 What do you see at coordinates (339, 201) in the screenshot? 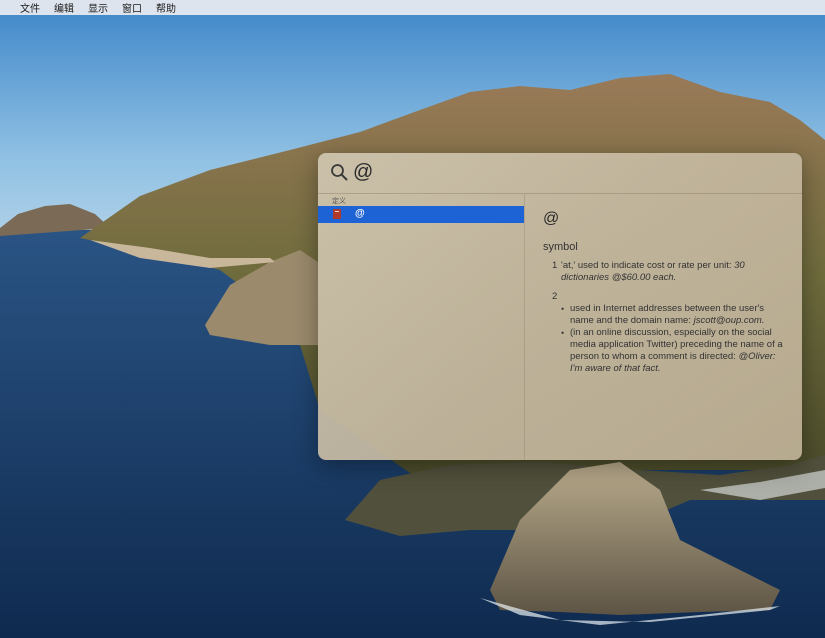
I see `results-section-label: 定义` at bounding box center [339, 201].